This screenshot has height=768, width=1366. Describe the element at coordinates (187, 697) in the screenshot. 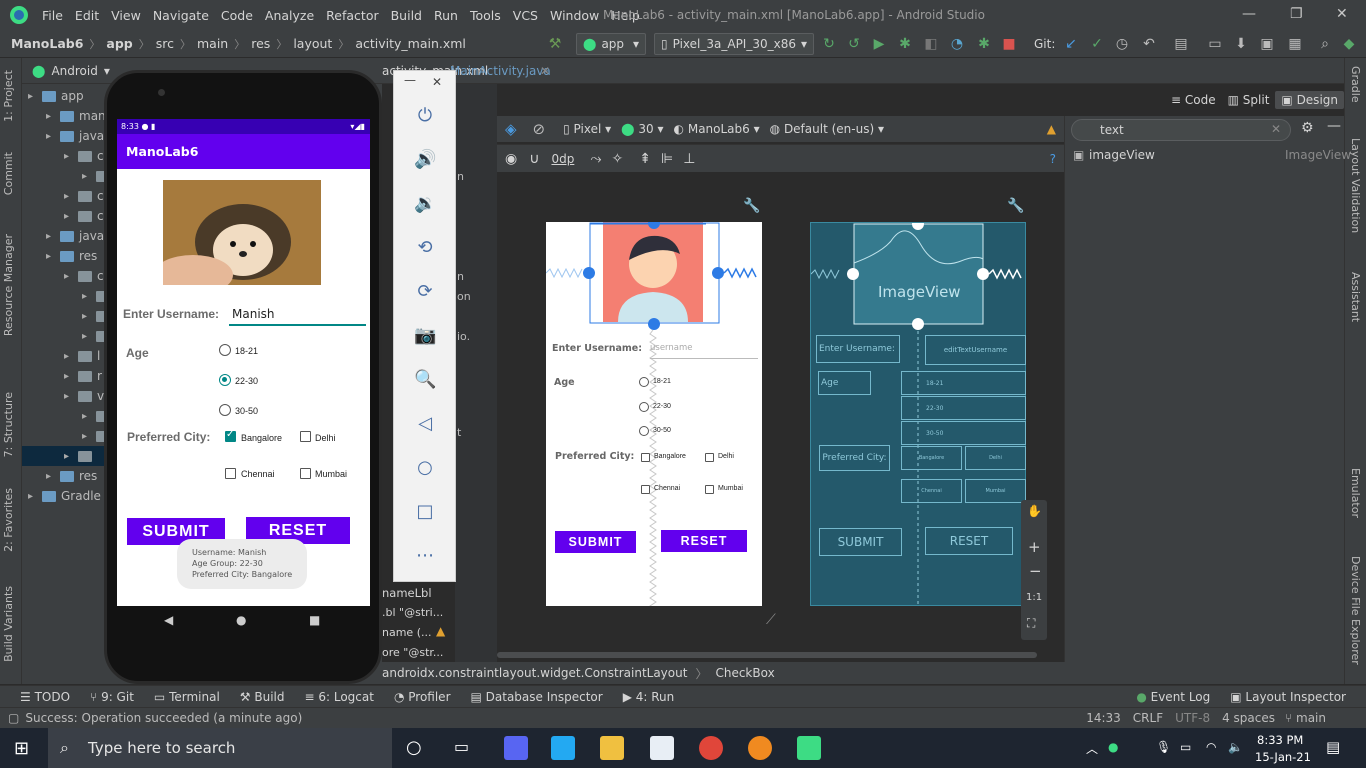

I see `tool-terminal: ▭ Terminal` at that location.